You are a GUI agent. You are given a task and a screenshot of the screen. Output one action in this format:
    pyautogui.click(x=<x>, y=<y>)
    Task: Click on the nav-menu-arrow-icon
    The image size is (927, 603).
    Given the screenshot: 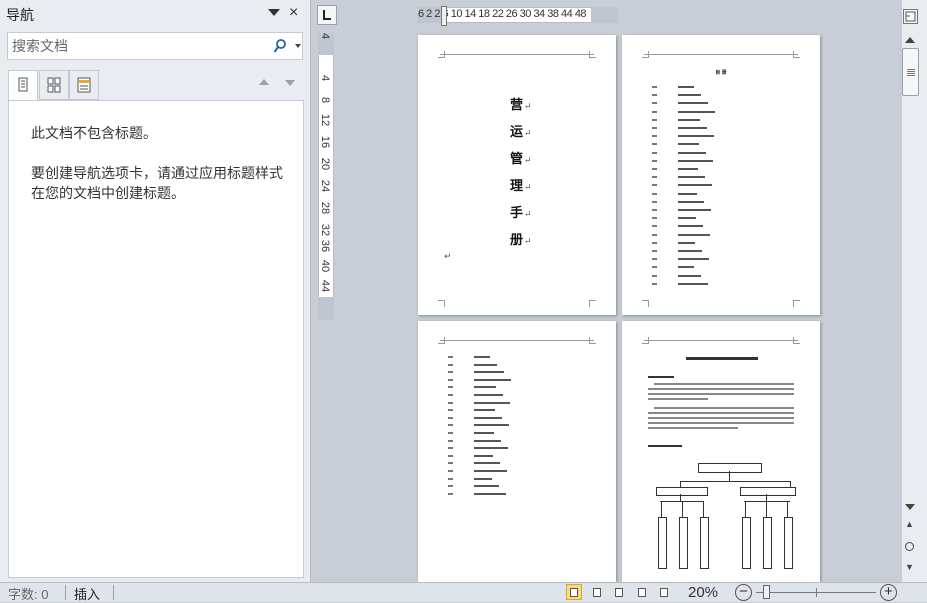 What is the action you would take?
    pyautogui.click(x=274, y=12)
    